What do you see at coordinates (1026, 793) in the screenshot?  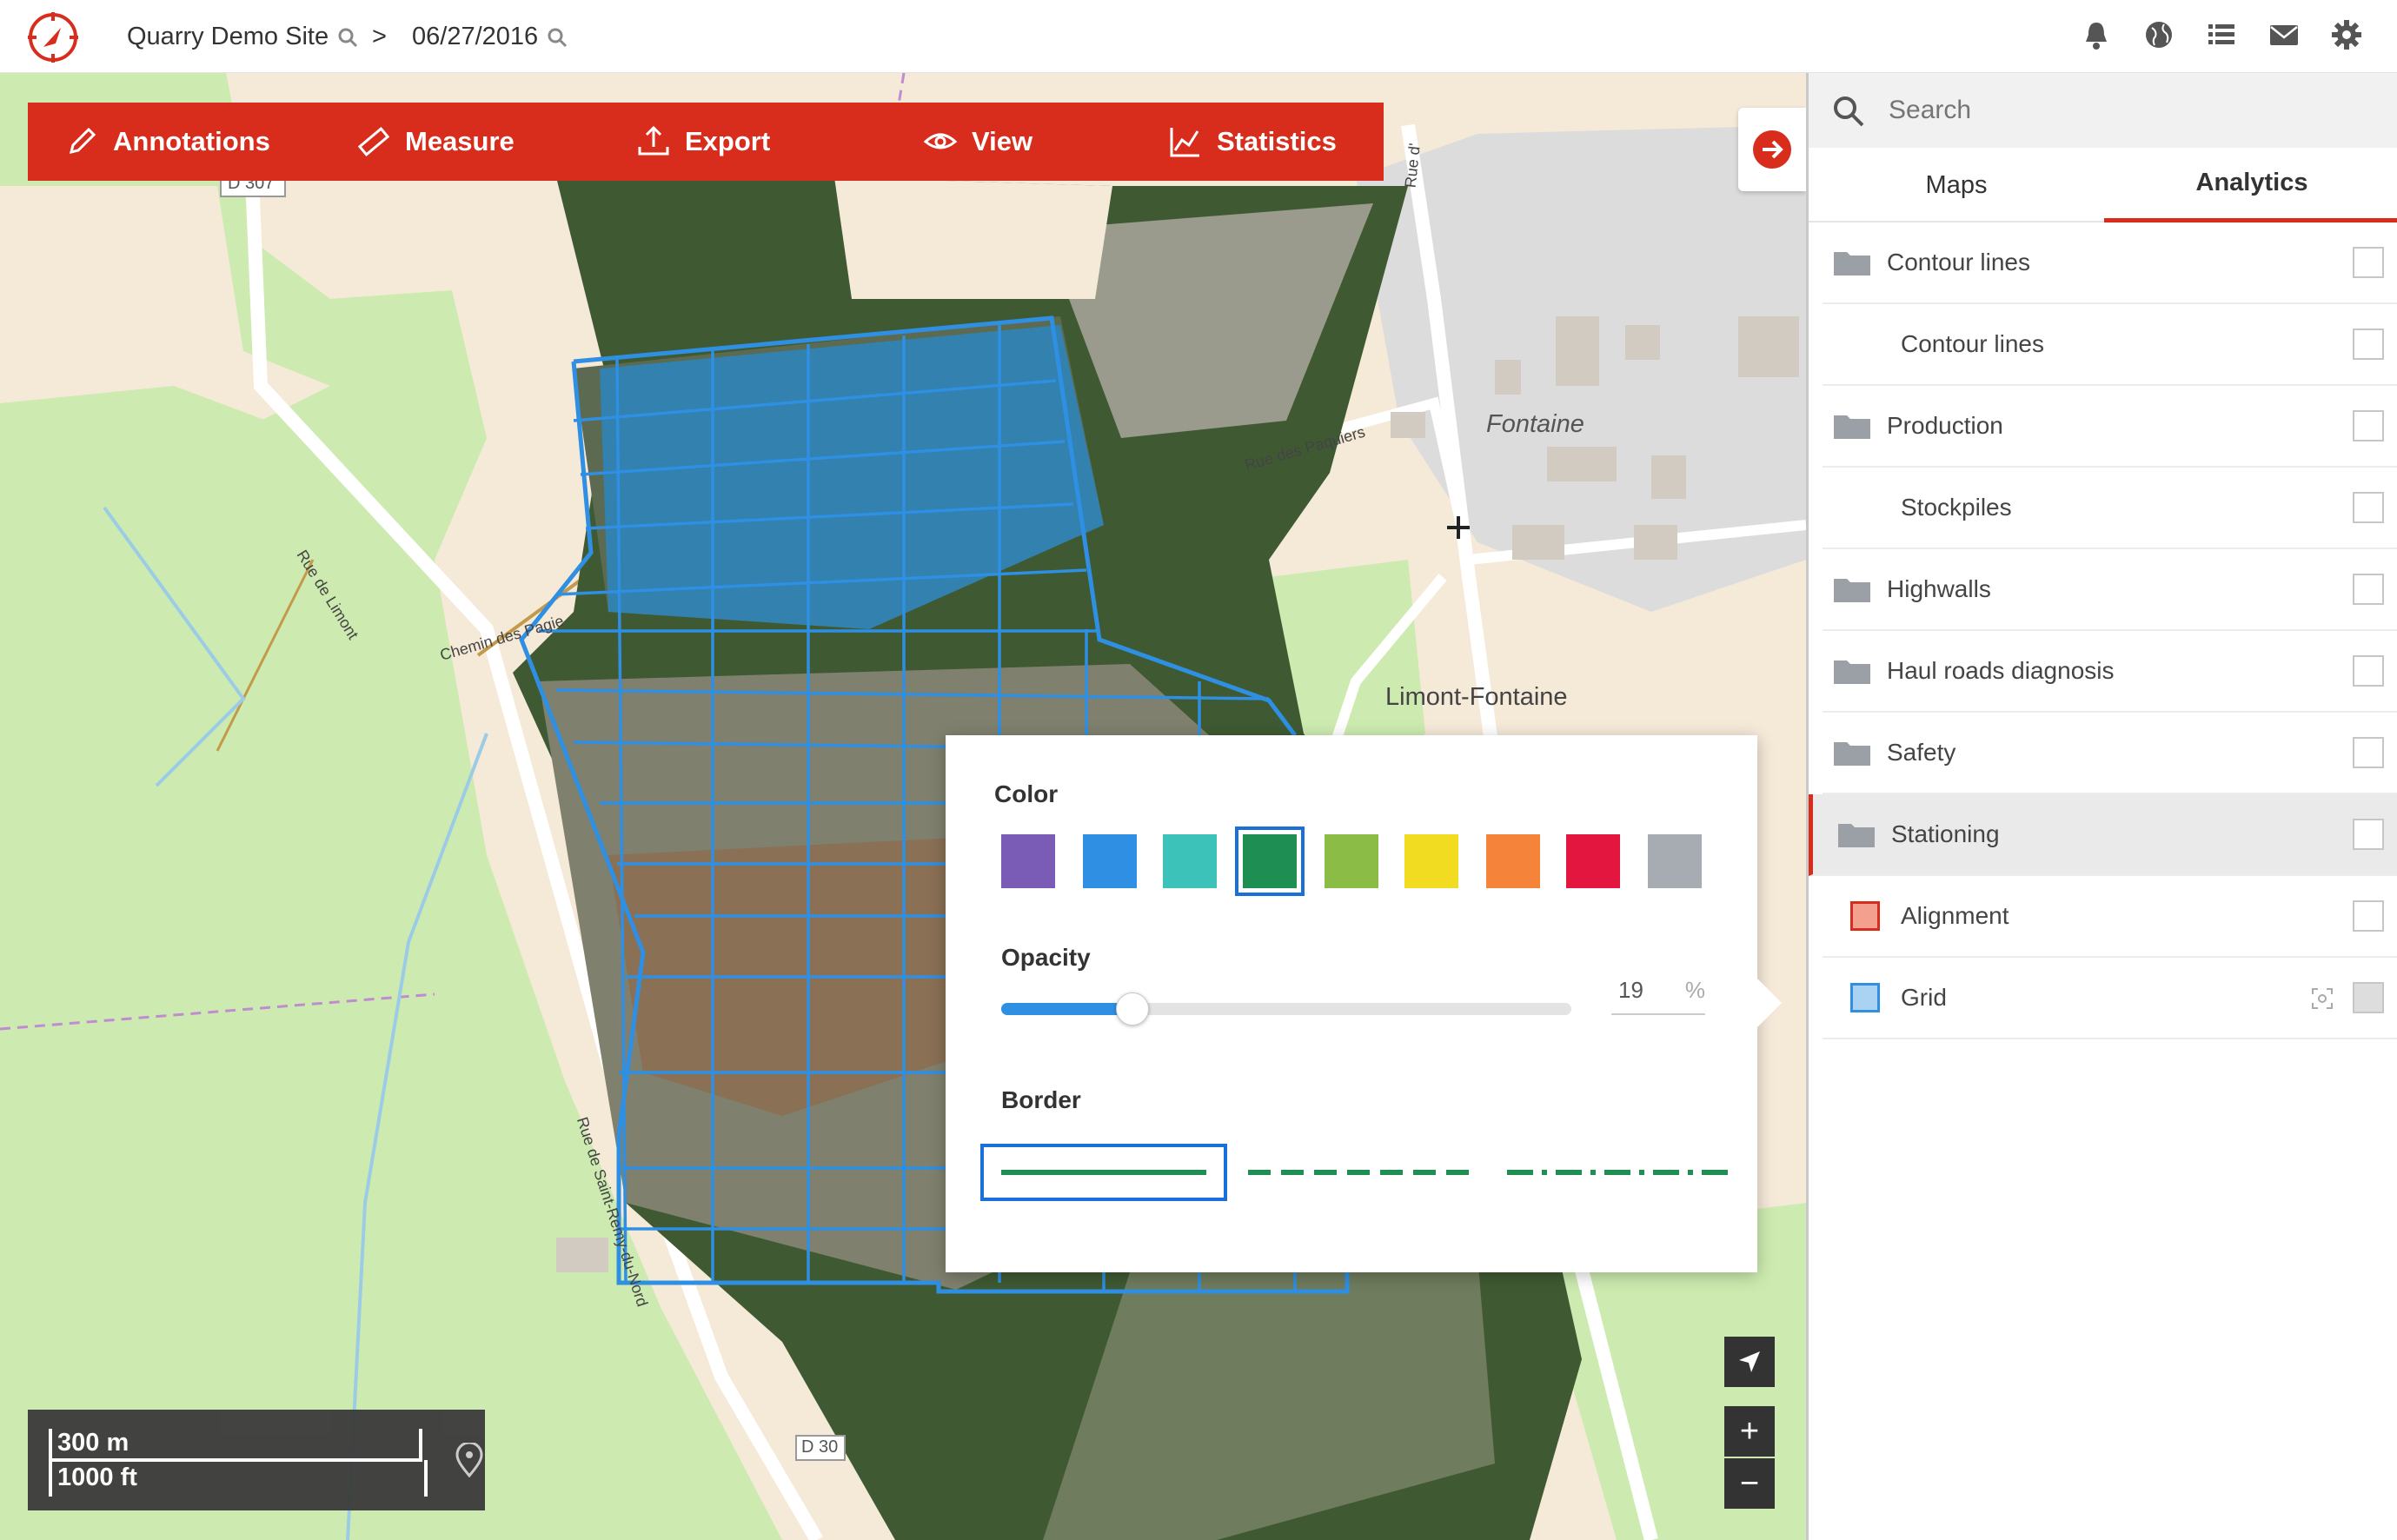 I see `color-label: Color` at bounding box center [1026, 793].